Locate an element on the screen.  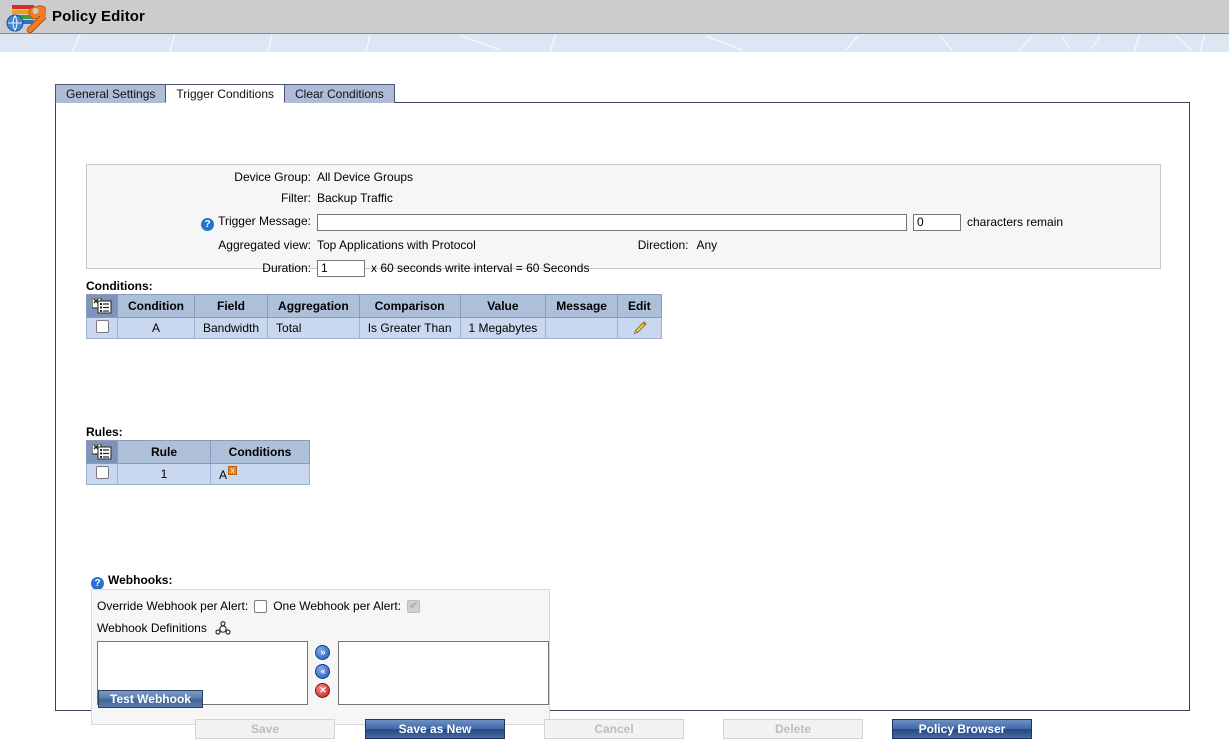
rules-row-conditions-cell: Ax is located at coordinates (260, 474).